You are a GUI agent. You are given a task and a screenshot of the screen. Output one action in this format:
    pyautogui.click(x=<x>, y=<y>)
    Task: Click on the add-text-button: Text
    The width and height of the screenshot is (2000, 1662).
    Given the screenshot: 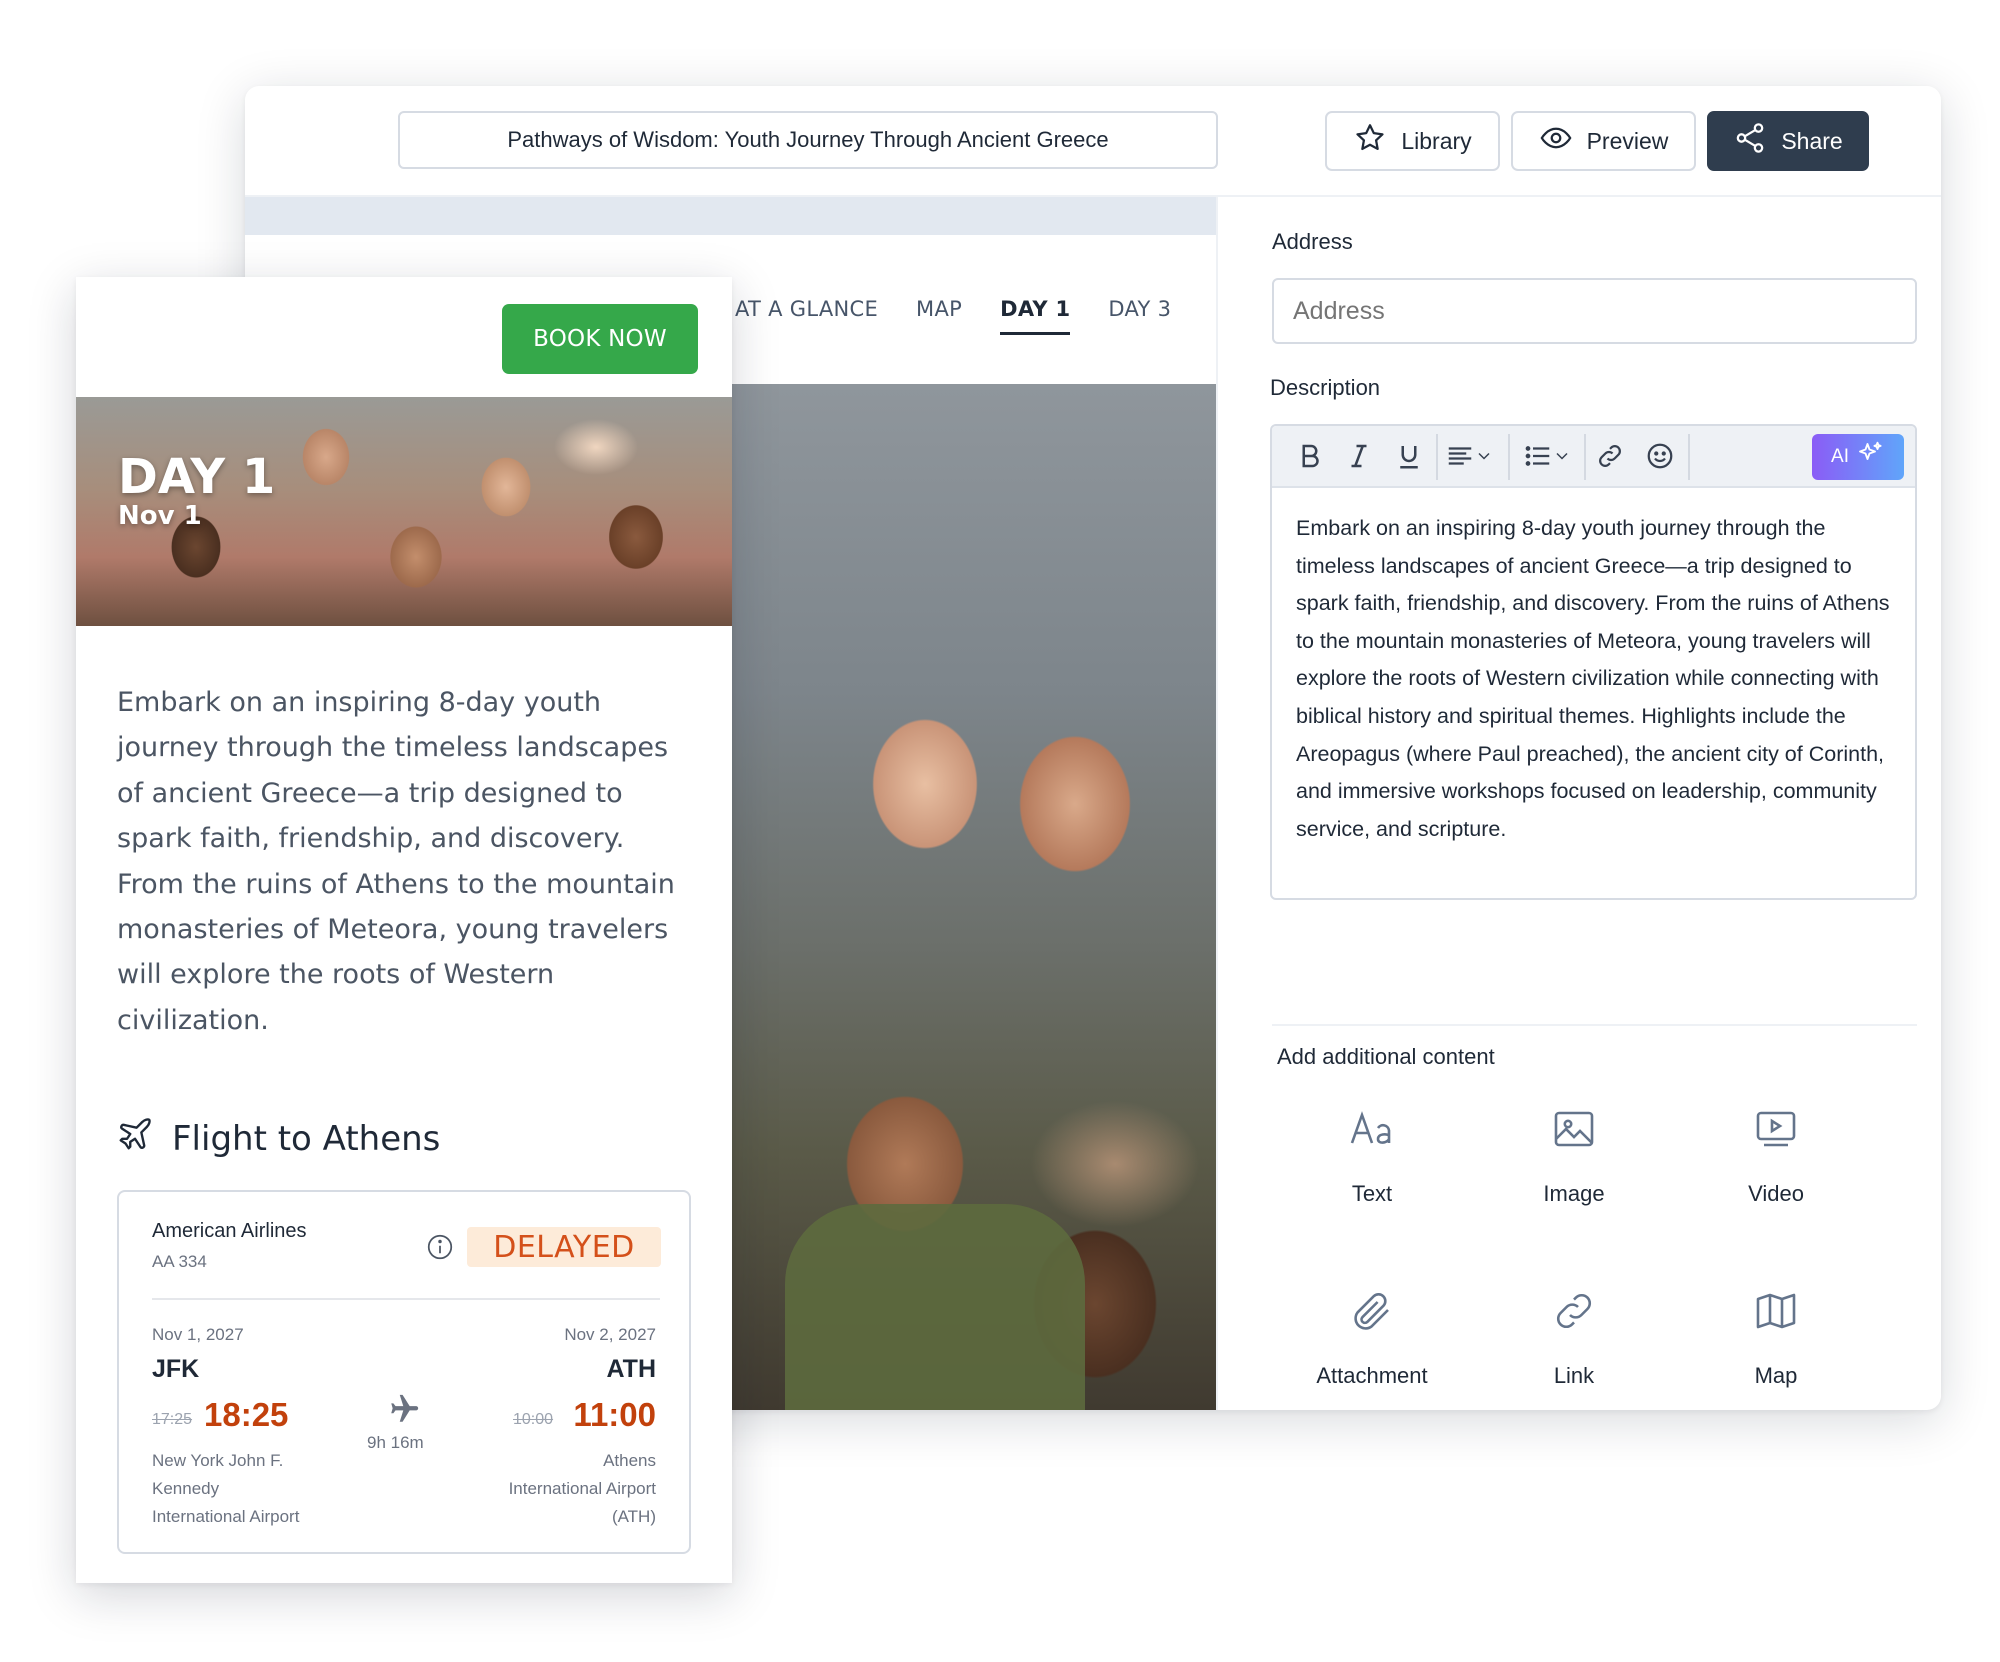 What is the action you would take?
    pyautogui.click(x=1372, y=1152)
    